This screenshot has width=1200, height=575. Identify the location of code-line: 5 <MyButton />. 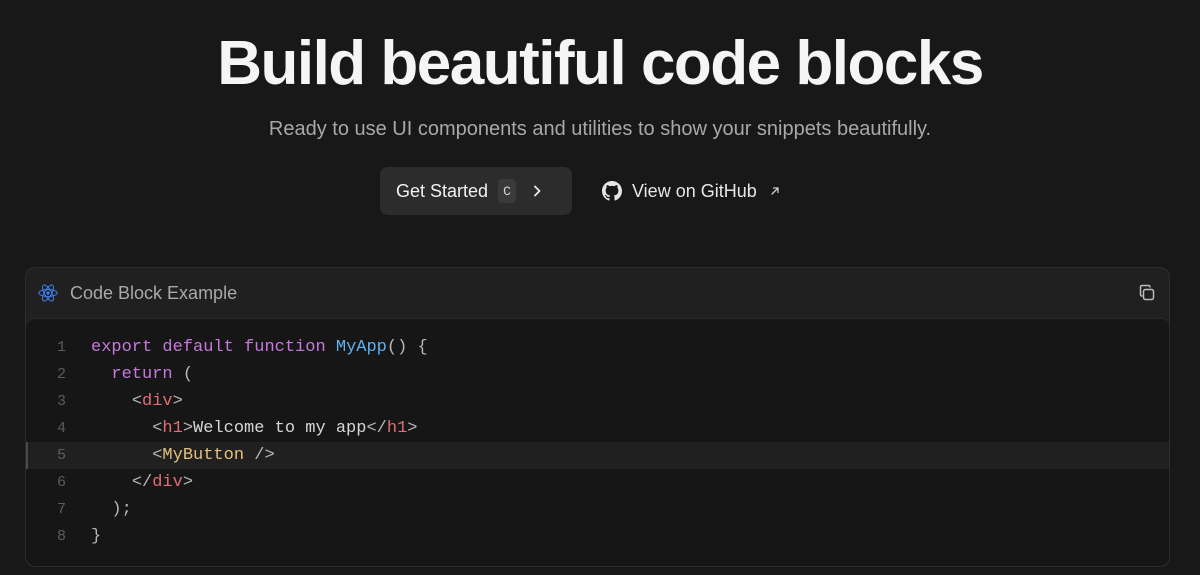
(597, 455).